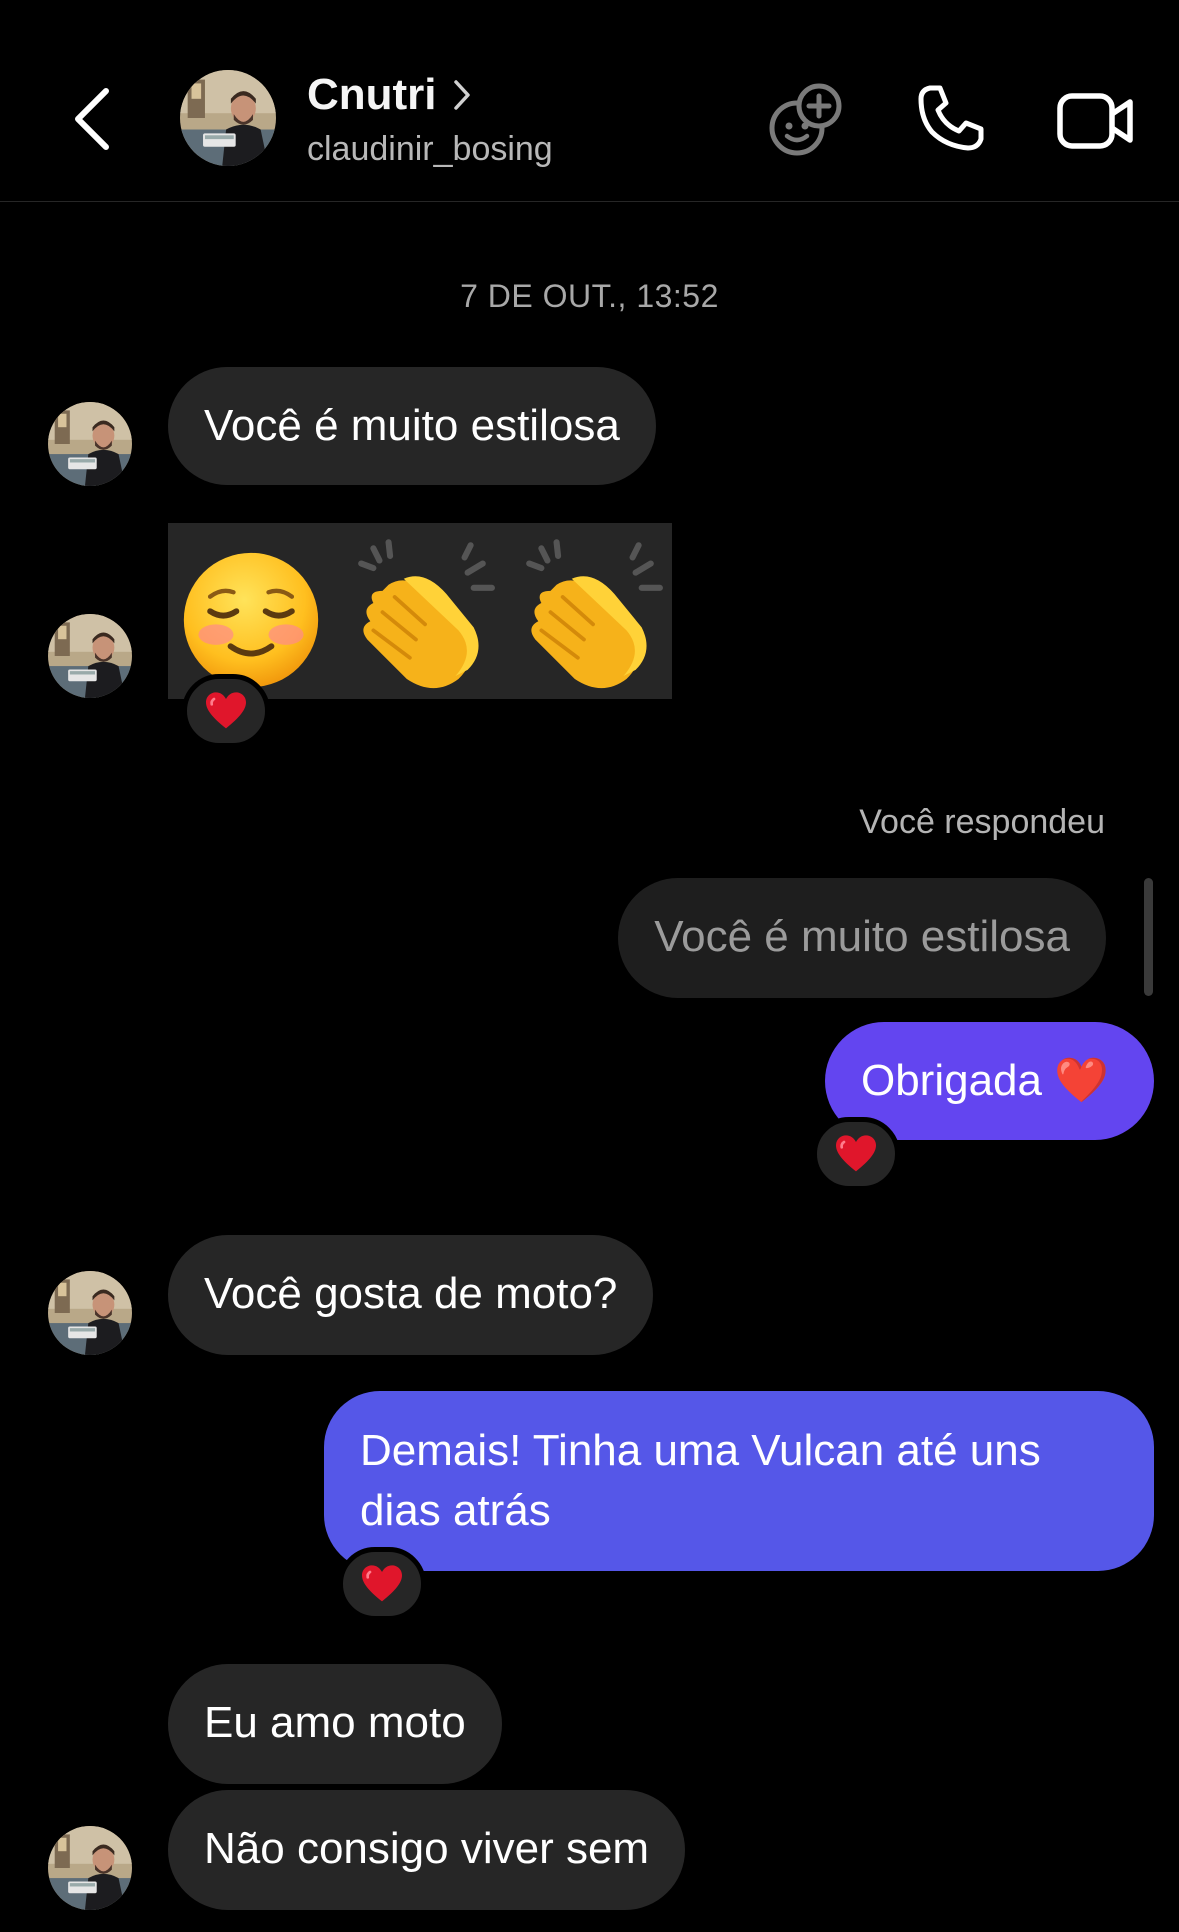  I want to click on quoted-message-text: Você é muito estilosa, so click(862, 936).